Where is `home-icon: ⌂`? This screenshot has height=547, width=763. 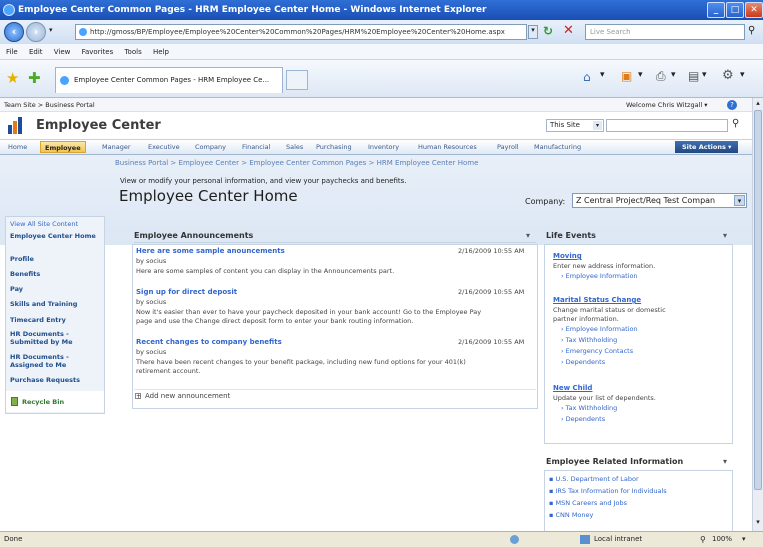
home-icon: ⌂ is located at coordinates (587, 77).